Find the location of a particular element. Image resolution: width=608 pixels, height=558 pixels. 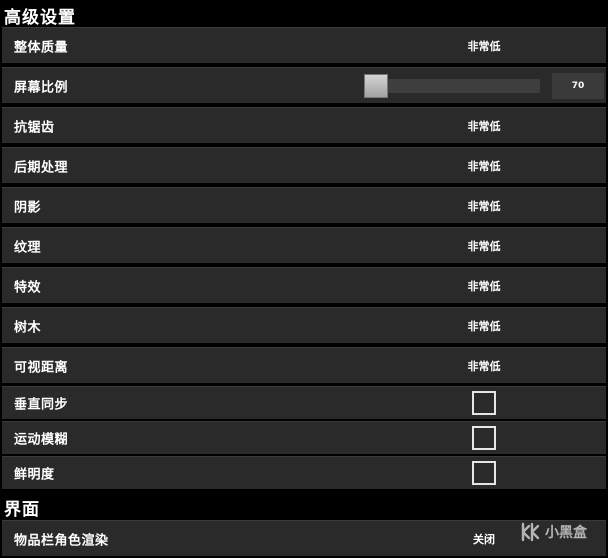

section-title-interface: 界面 is located at coordinates (304, 507).